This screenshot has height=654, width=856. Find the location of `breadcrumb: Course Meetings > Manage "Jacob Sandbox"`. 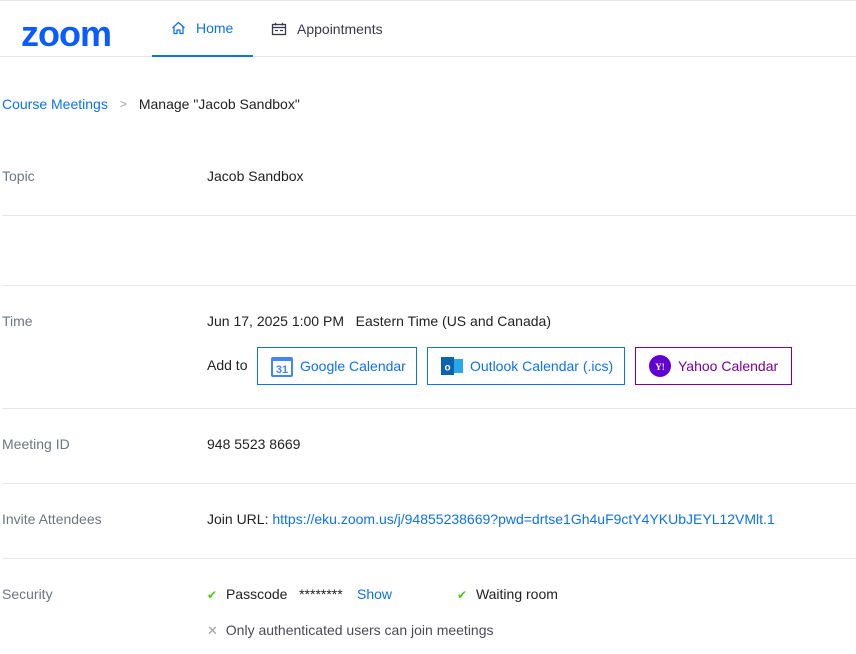

breadcrumb: Course Meetings > Manage "Jacob Sandbox" is located at coordinates (151, 104).